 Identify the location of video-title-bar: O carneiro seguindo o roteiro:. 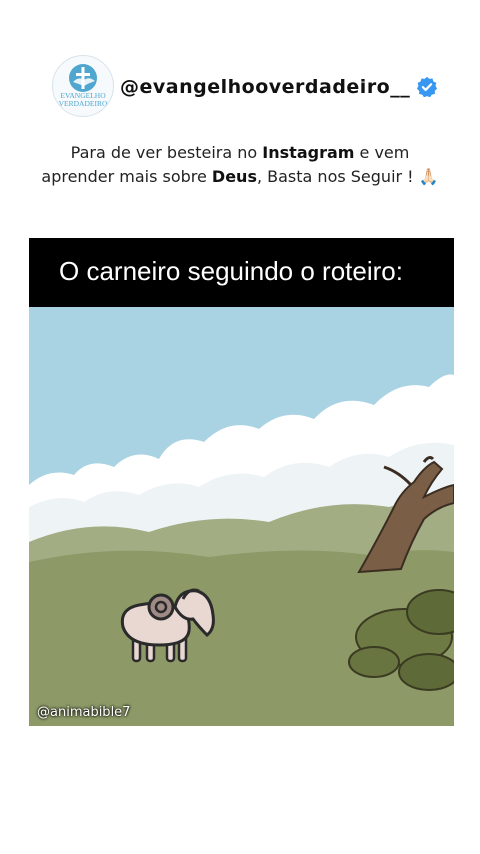
(241, 272).